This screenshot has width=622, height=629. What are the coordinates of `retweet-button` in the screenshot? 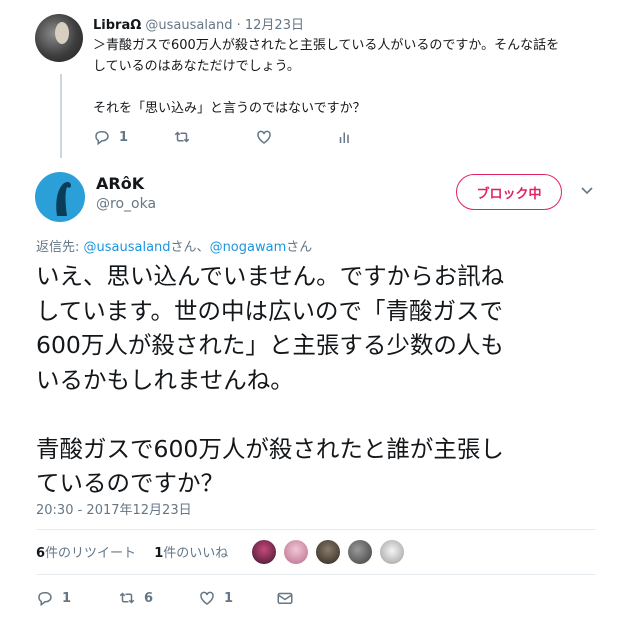 It's located at (182, 137).